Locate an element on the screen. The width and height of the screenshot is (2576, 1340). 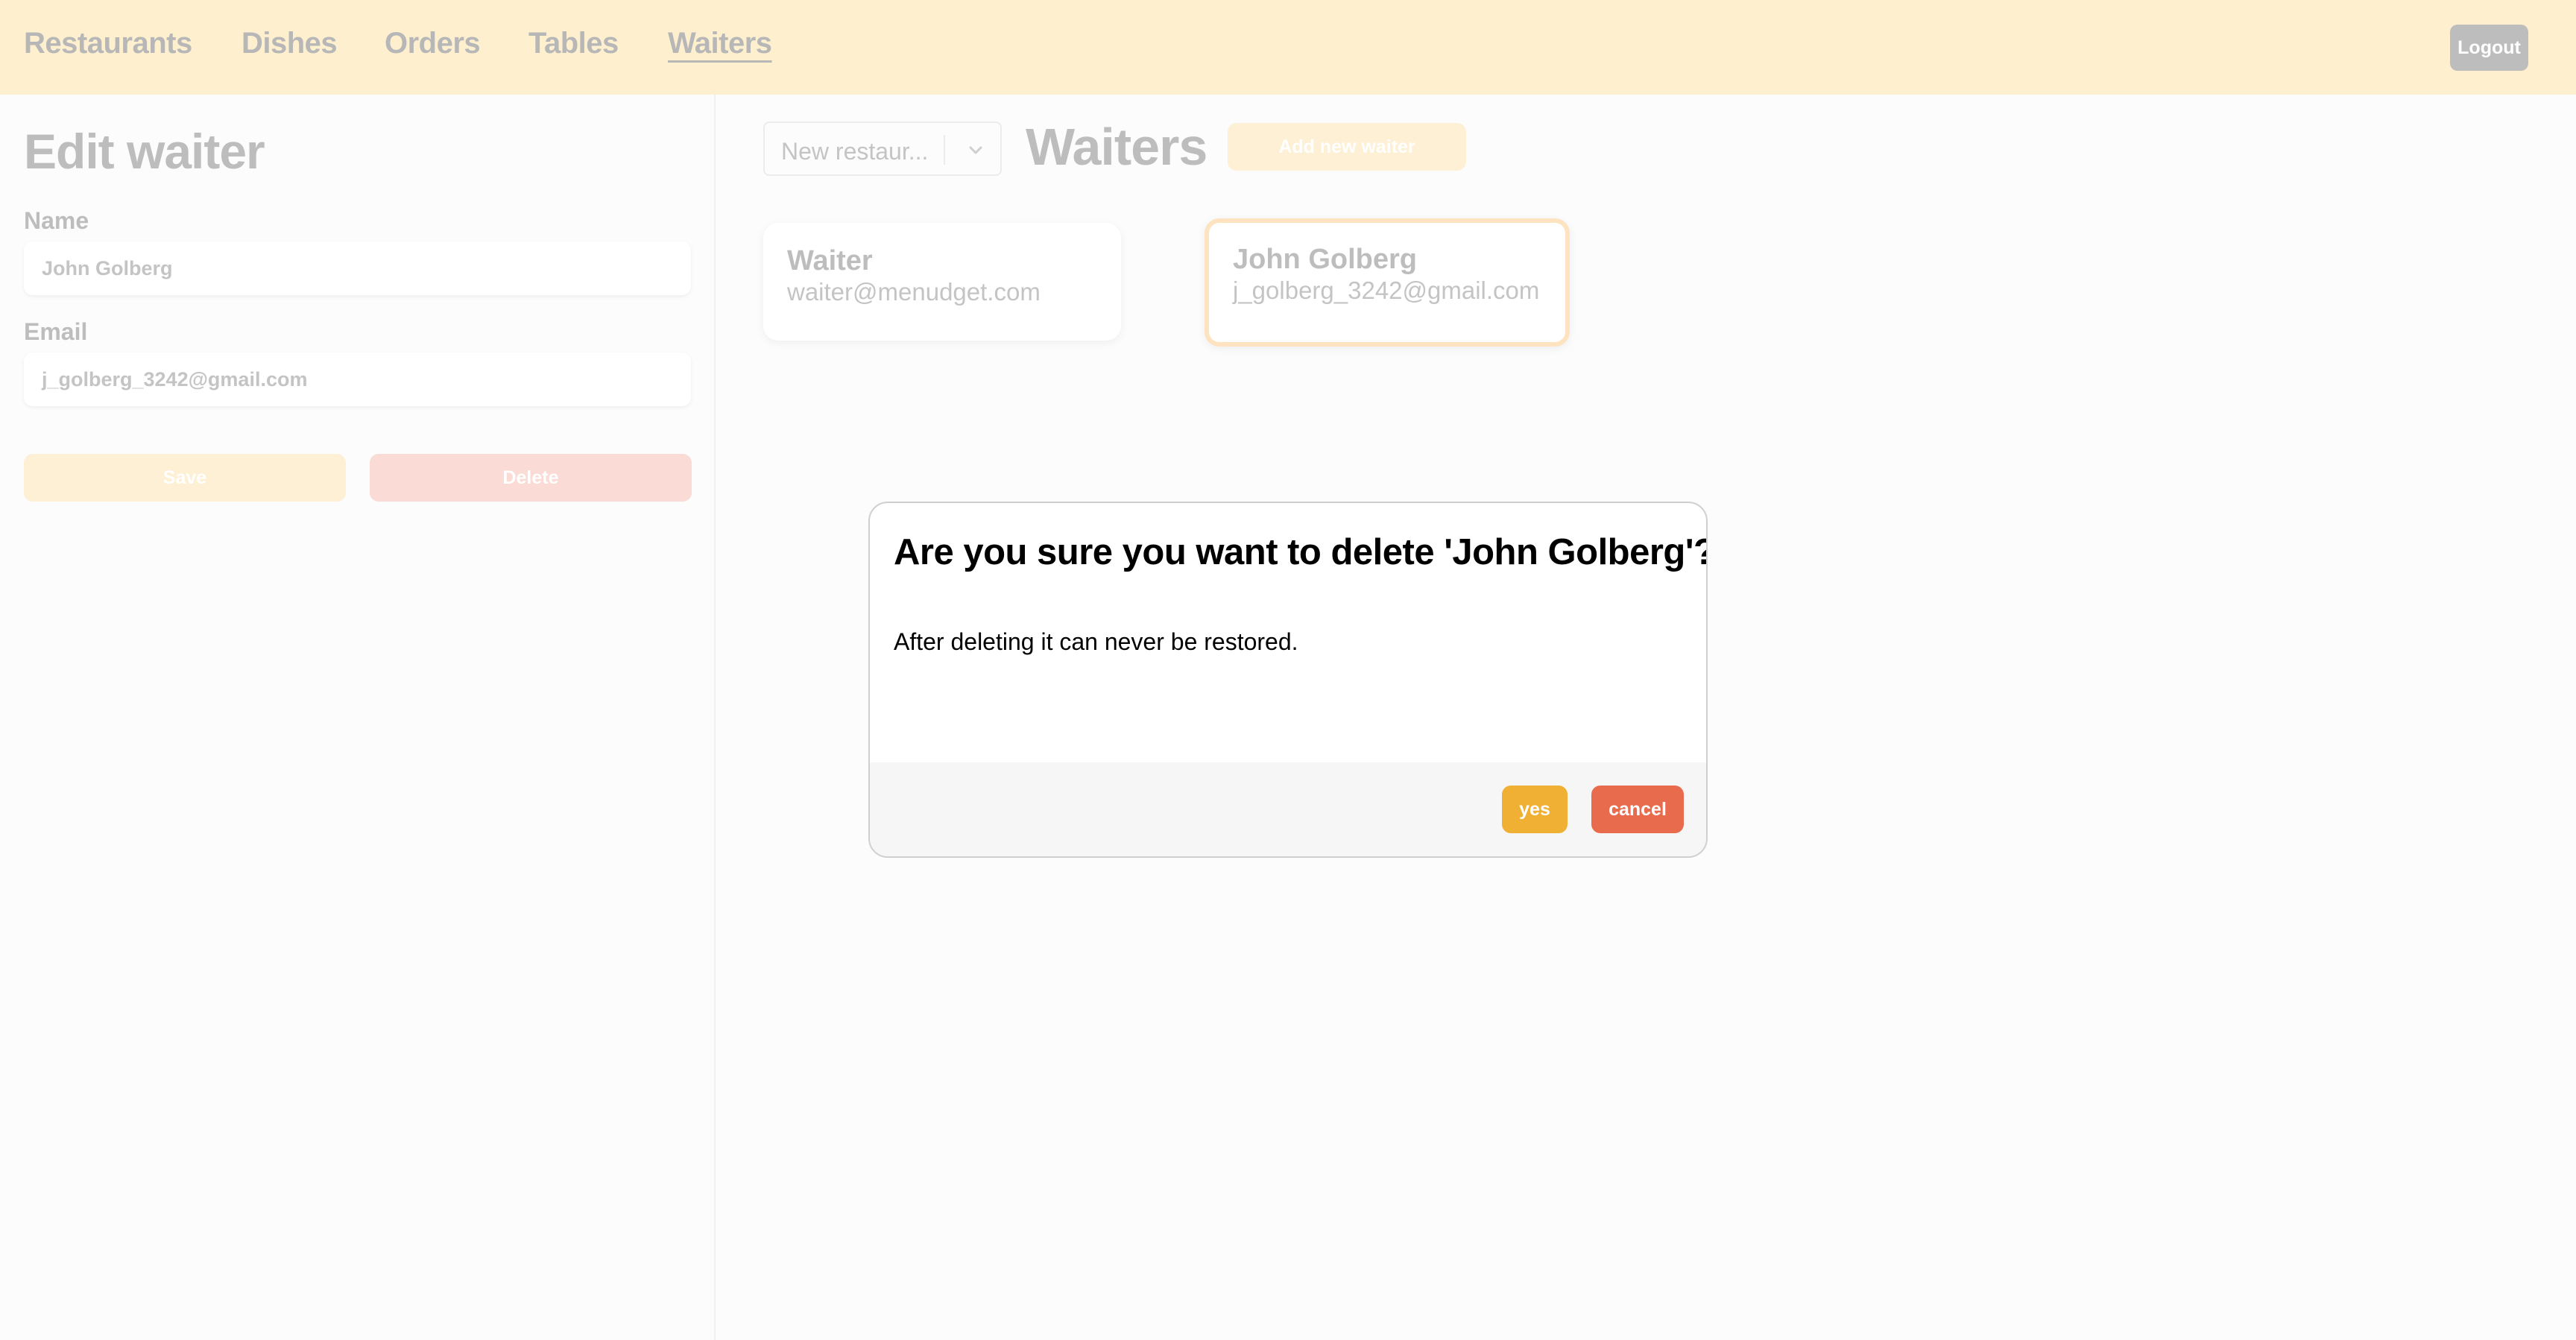
dialog-footer: yes cancel is located at coordinates (1288, 809).